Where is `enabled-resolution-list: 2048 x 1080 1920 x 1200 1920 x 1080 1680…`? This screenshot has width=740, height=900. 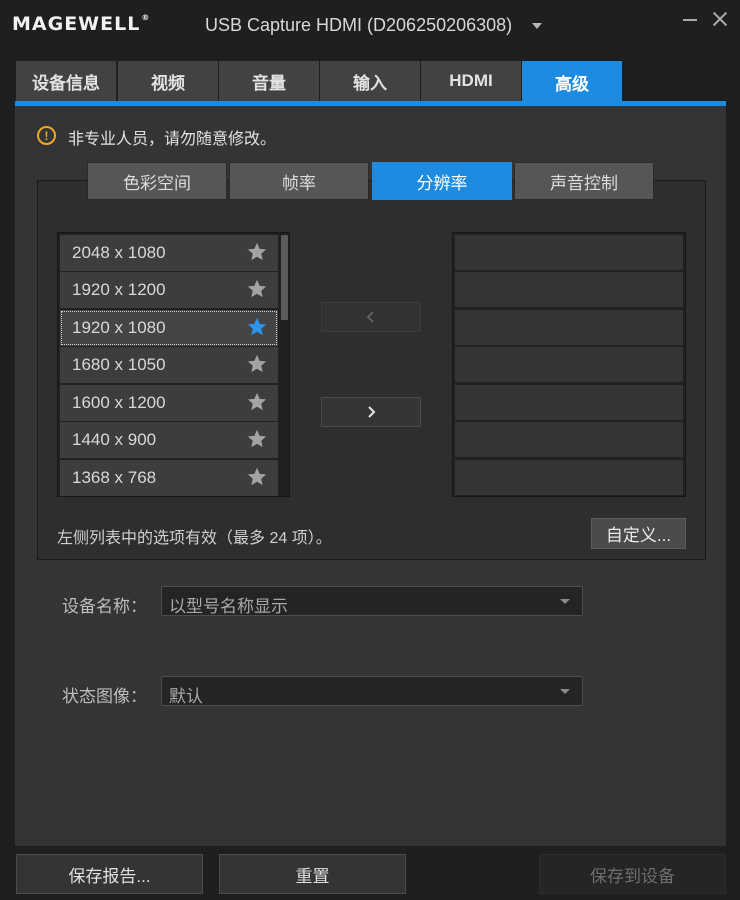
enabled-resolution-list: 2048 x 1080 1920 x 1200 1920 x 1080 1680… is located at coordinates (173, 364).